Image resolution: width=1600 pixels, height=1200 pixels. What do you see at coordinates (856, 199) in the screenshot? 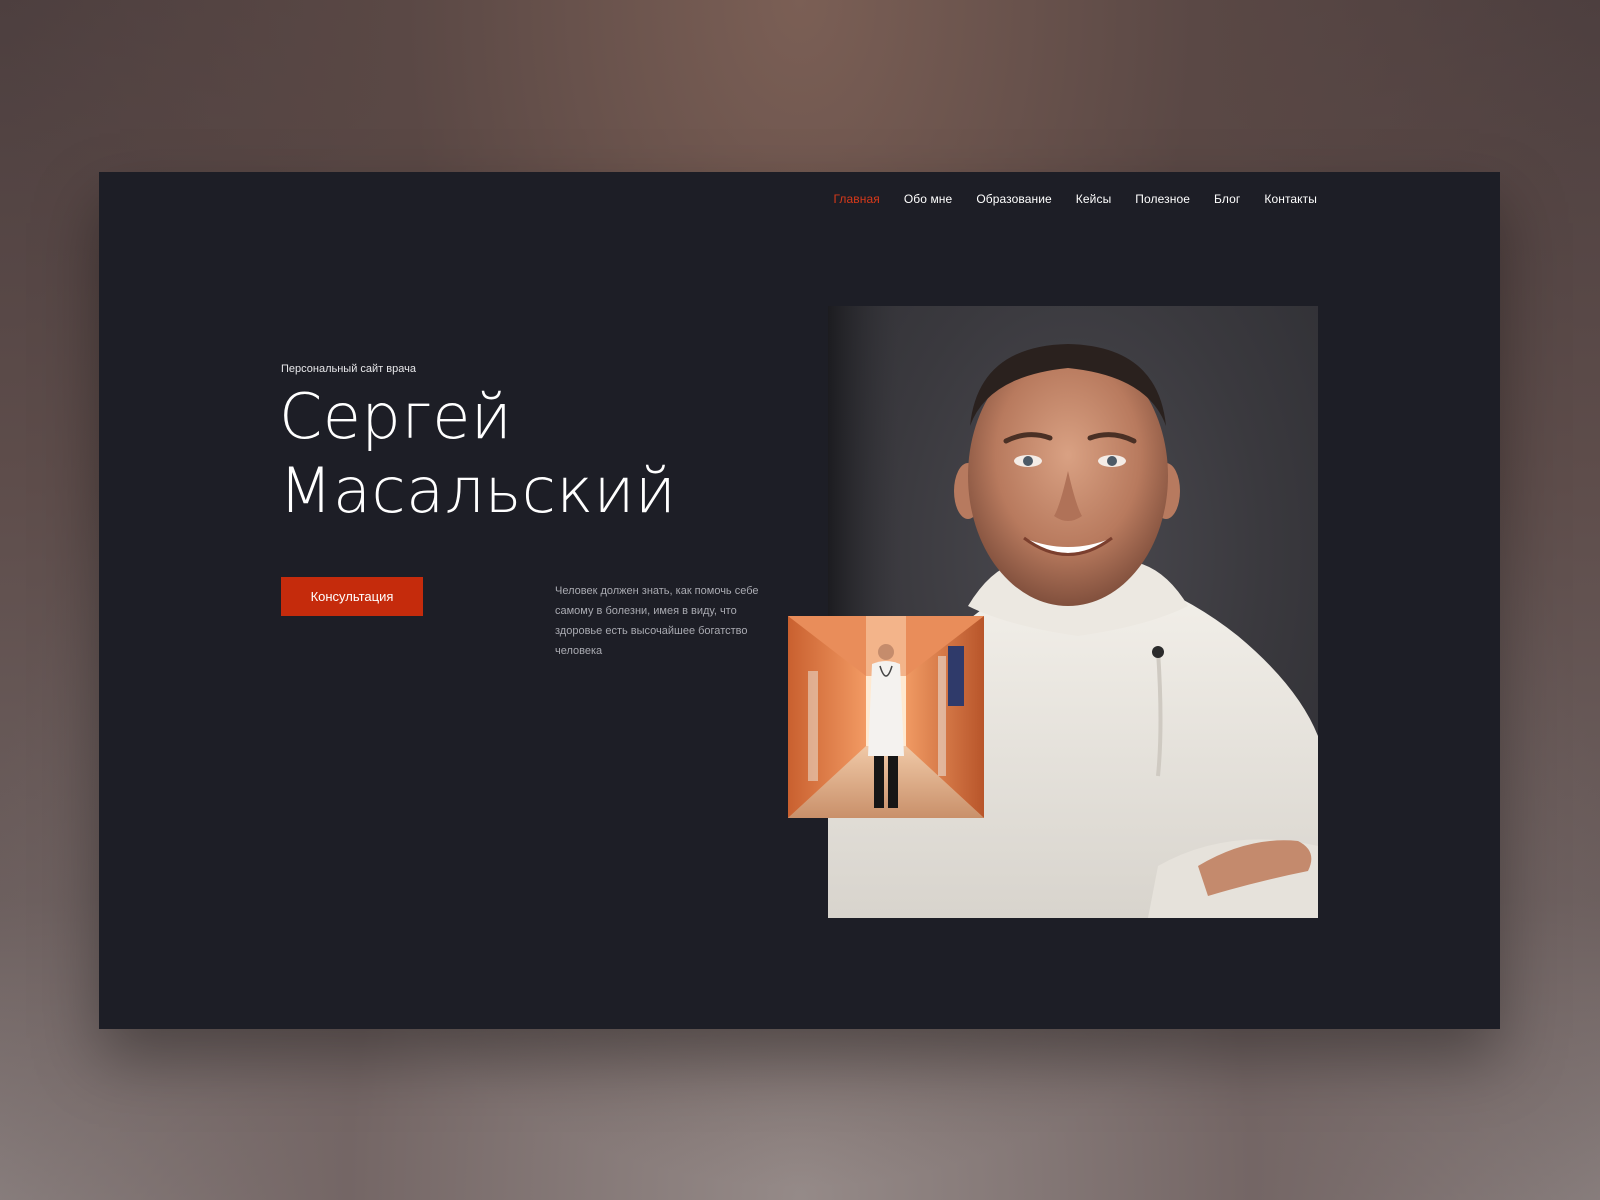
I see `nav-item-home: Главная` at bounding box center [856, 199].